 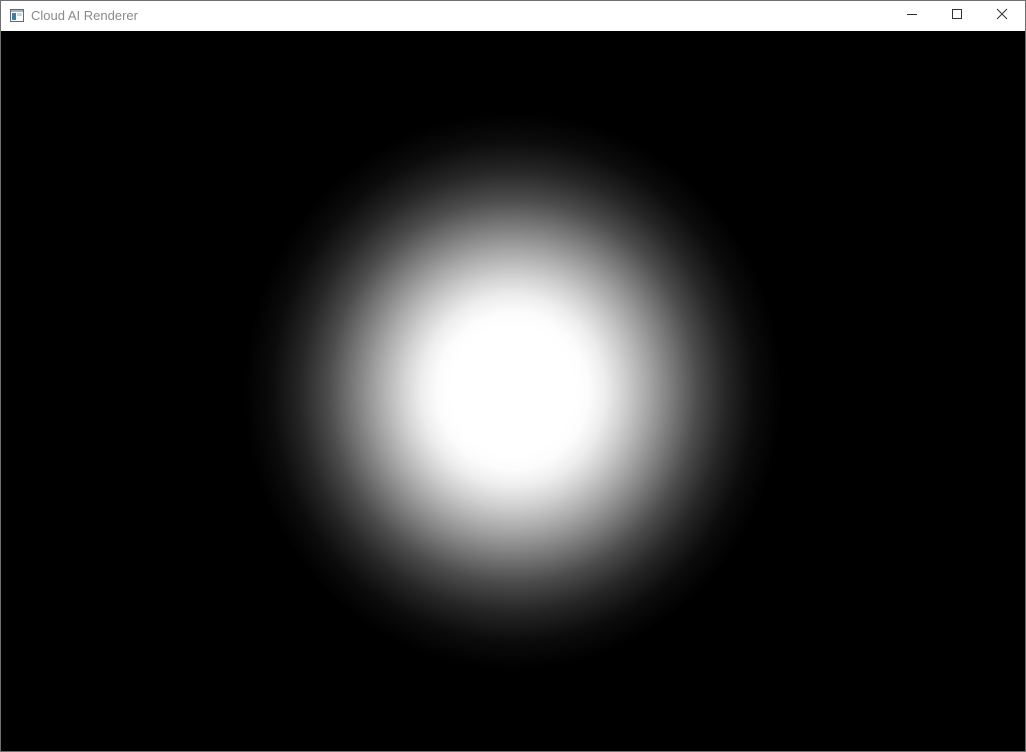 I want to click on app-window-icon, so click(x=17, y=15).